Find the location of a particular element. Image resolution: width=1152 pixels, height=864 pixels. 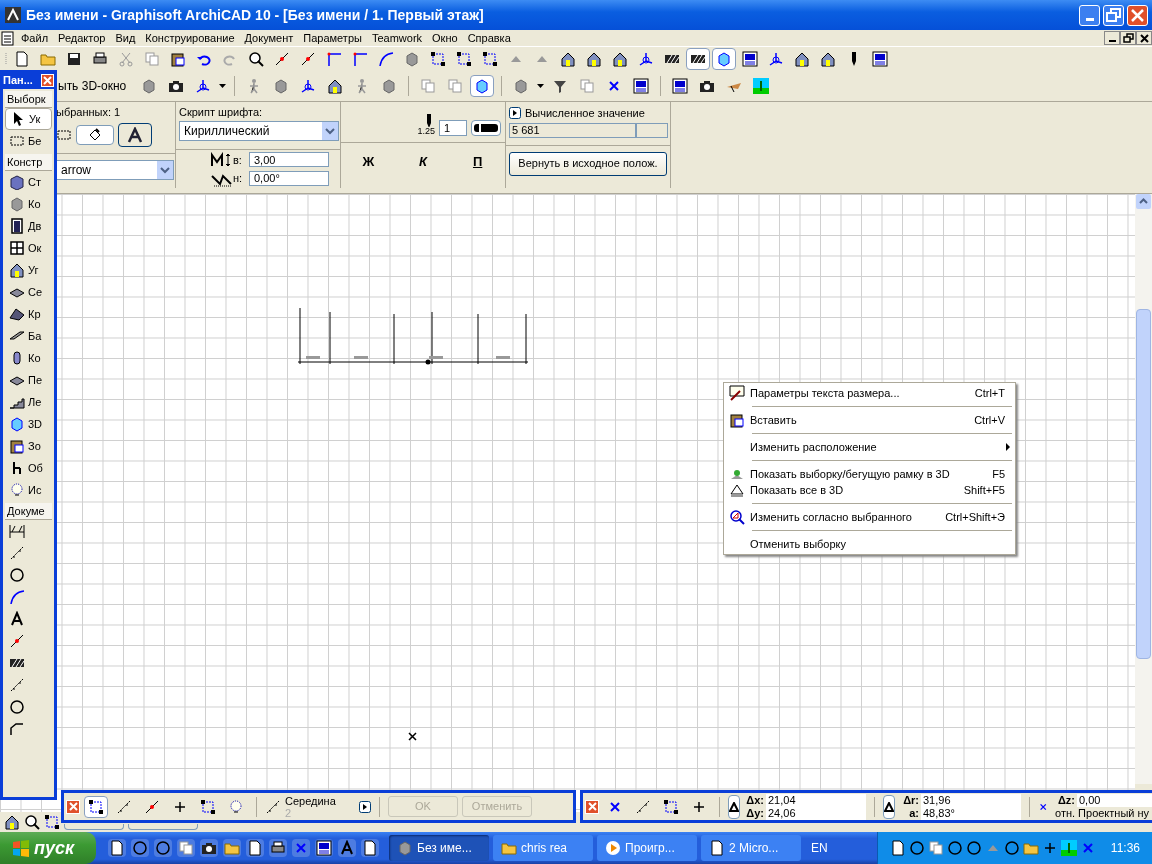

tool-button: 3D is located at coordinates (28, 424).